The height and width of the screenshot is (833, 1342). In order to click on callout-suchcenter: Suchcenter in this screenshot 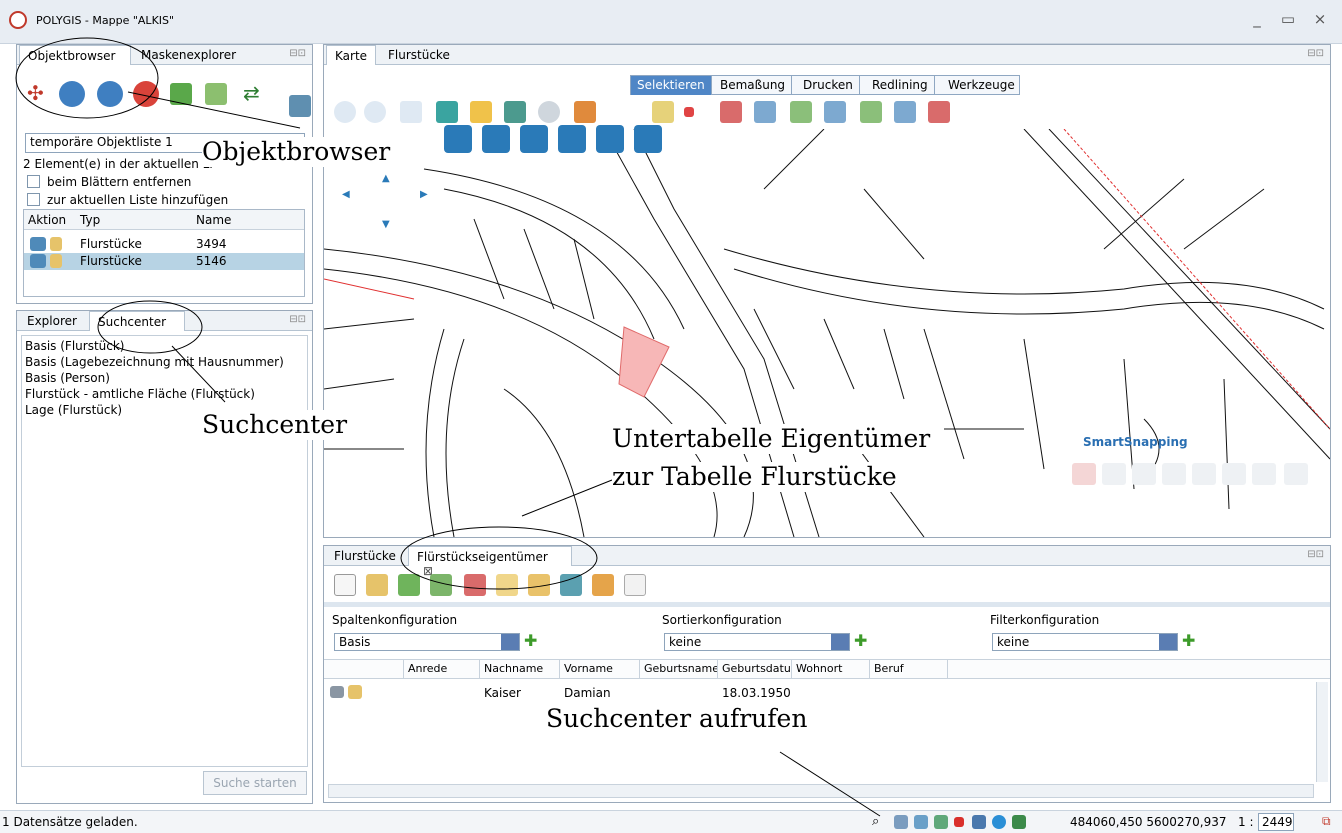, I will do `click(275, 425)`.